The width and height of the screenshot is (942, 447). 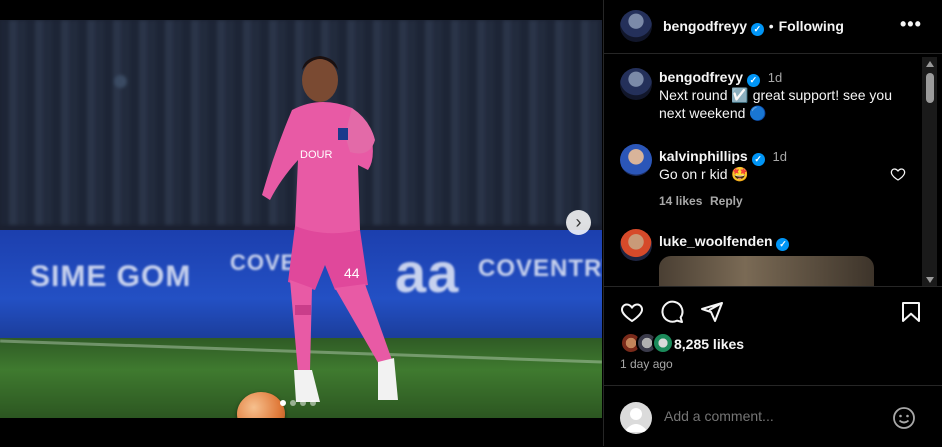 I want to click on likes-count: 8,285 likes, so click(x=709, y=344).